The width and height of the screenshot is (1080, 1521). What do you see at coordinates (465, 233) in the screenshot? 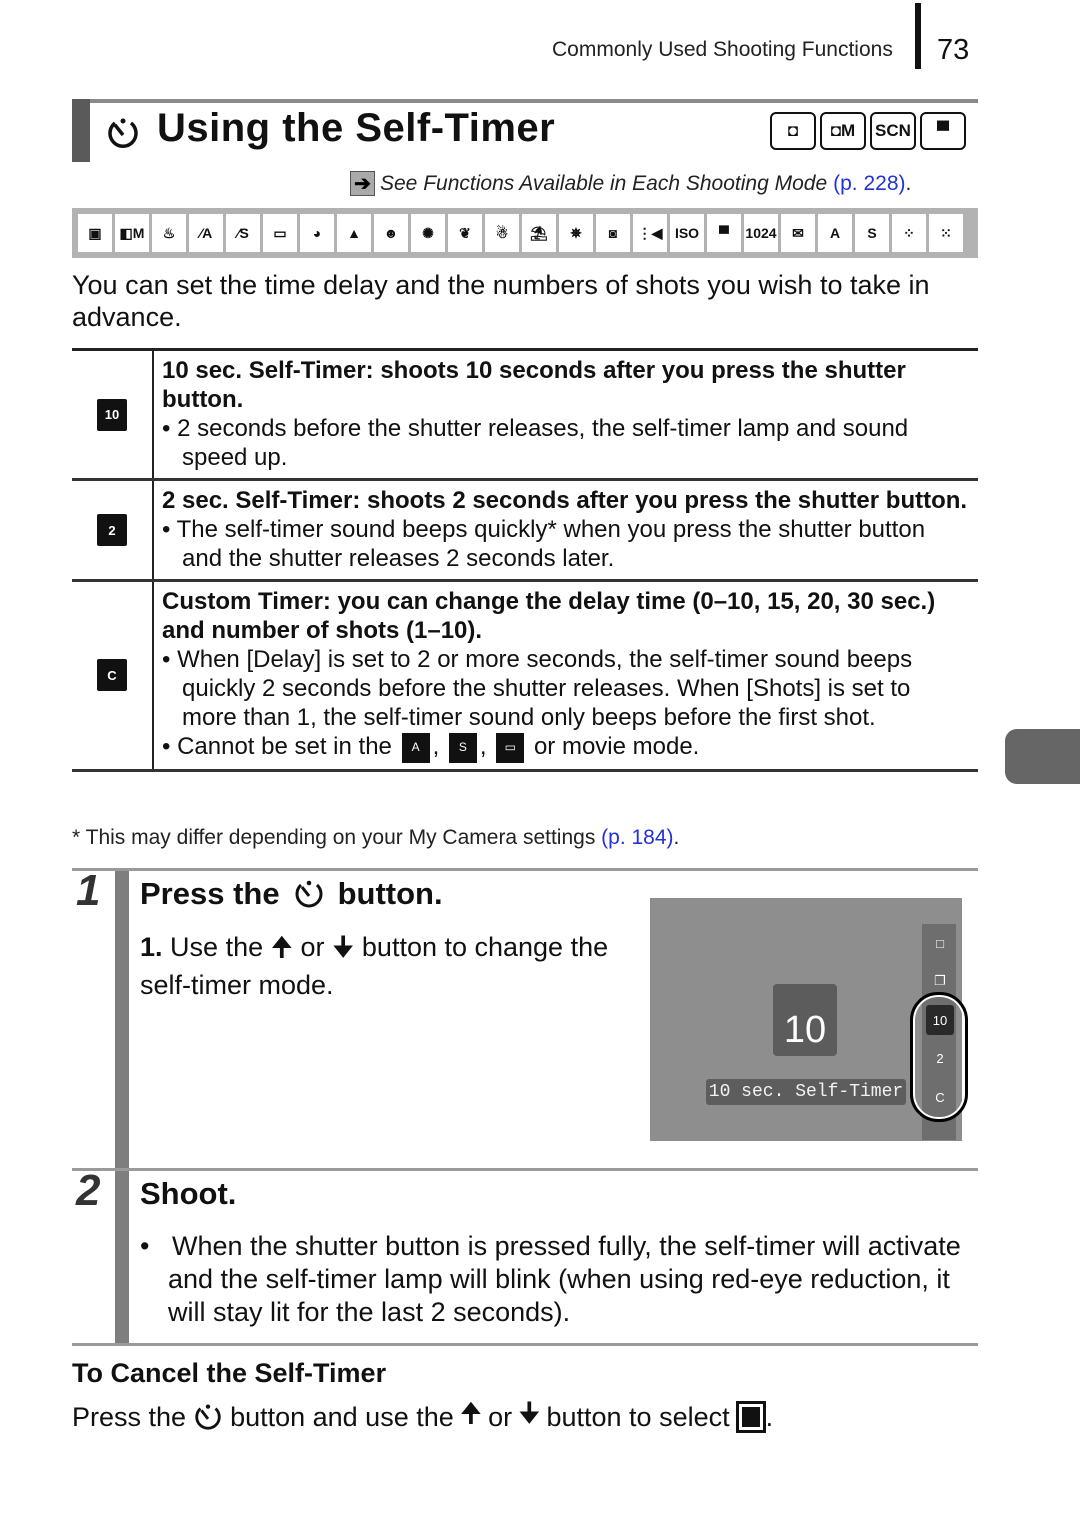
I see `foliage-mode-icon: ❦` at bounding box center [465, 233].